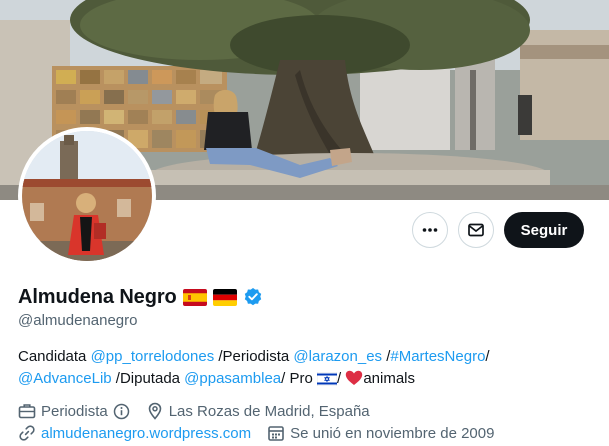 This screenshot has height=446, width=609. I want to click on bio-text: /Periodista, so click(254, 356).